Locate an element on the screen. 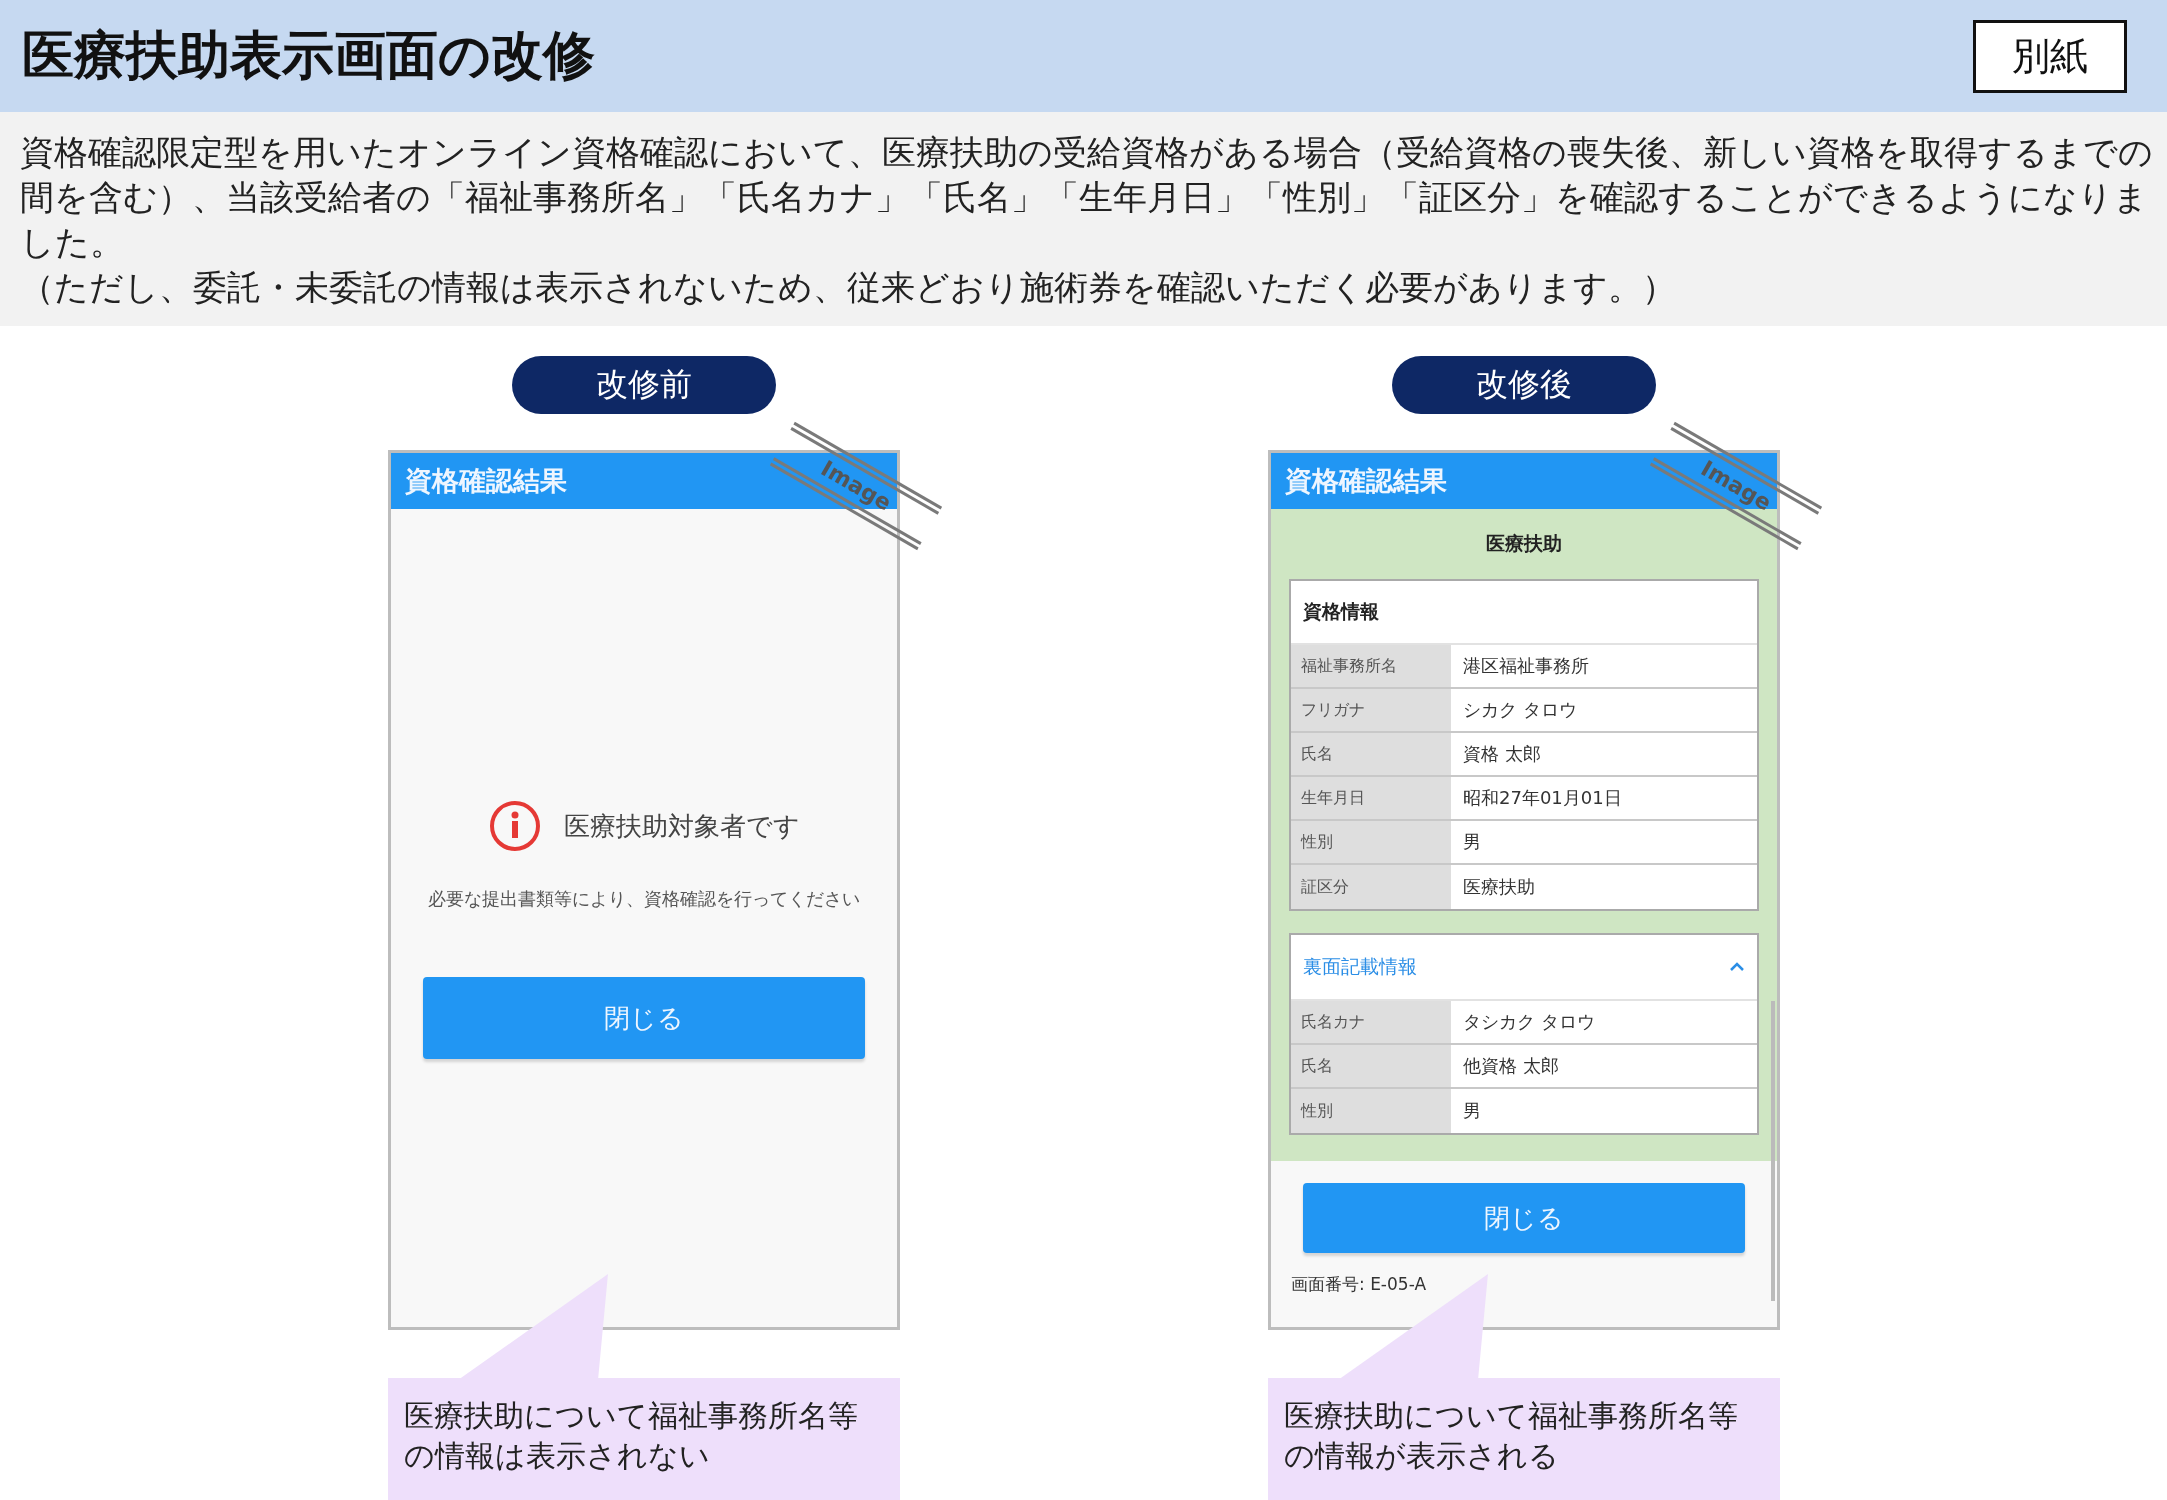 The width and height of the screenshot is (2167, 1500). chevron-icon is located at coordinates (1737, 967).